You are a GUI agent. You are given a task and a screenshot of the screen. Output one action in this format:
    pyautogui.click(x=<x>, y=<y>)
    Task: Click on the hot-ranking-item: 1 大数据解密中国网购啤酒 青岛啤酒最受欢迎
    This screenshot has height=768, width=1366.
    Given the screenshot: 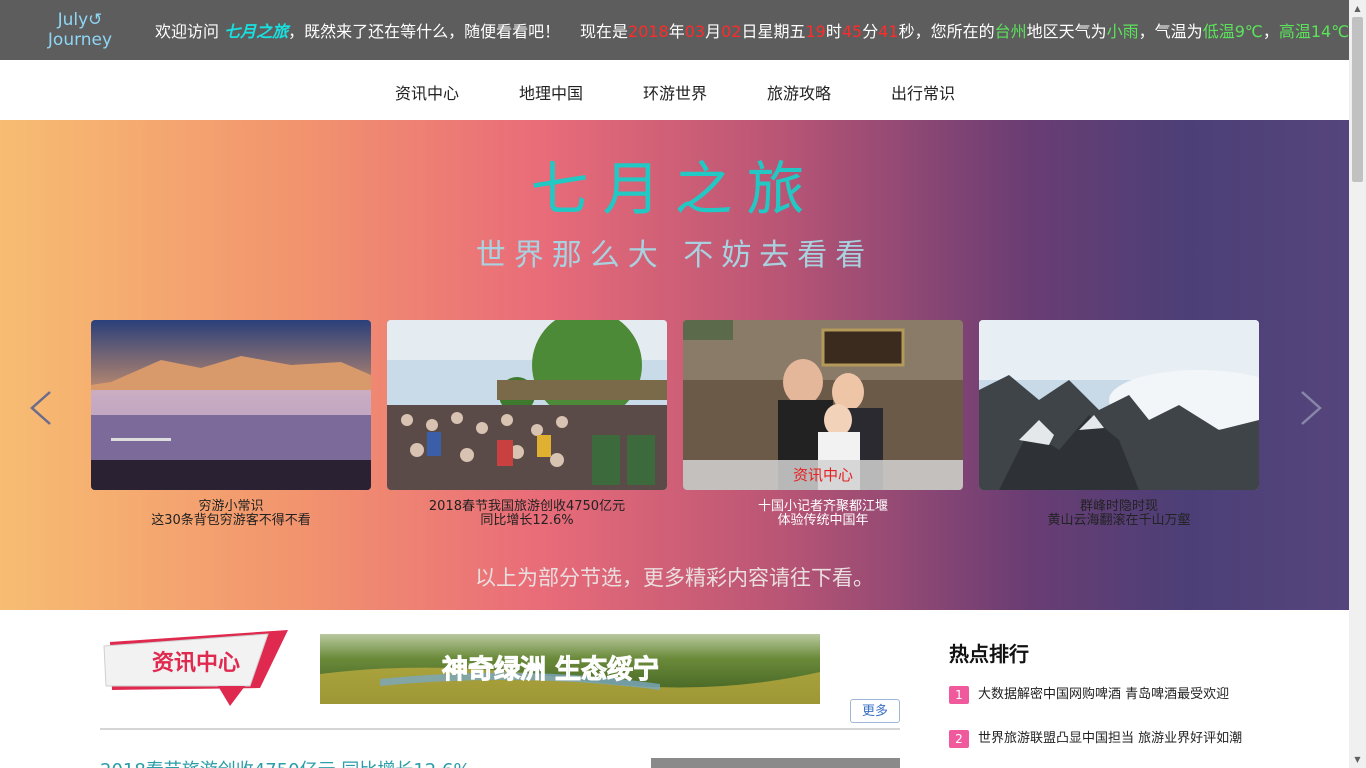 What is the action you would take?
    pyautogui.click(x=1089, y=693)
    